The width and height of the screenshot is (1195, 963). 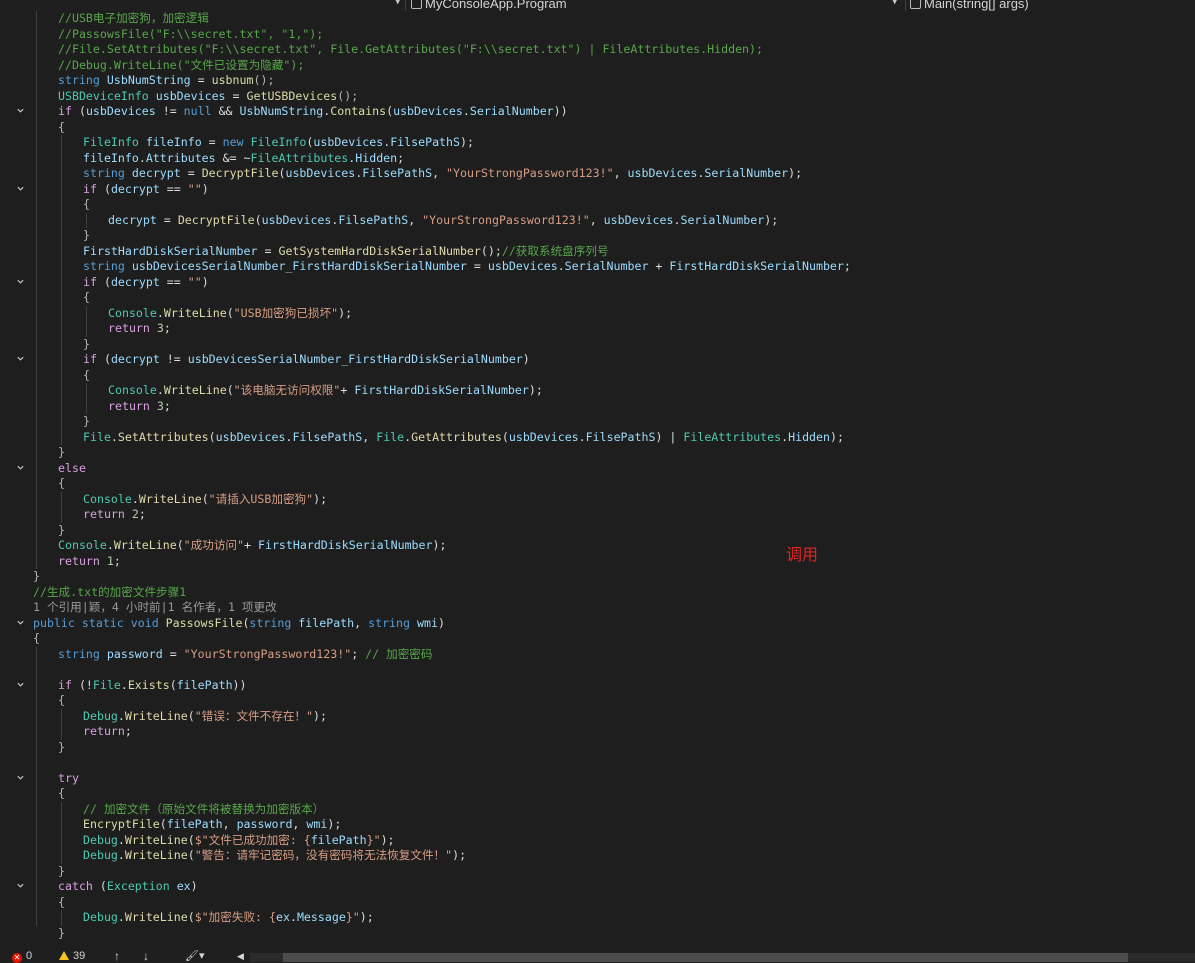 What do you see at coordinates (969, 5) in the screenshot?
I see `member-dropdown: Main(string[] args)` at bounding box center [969, 5].